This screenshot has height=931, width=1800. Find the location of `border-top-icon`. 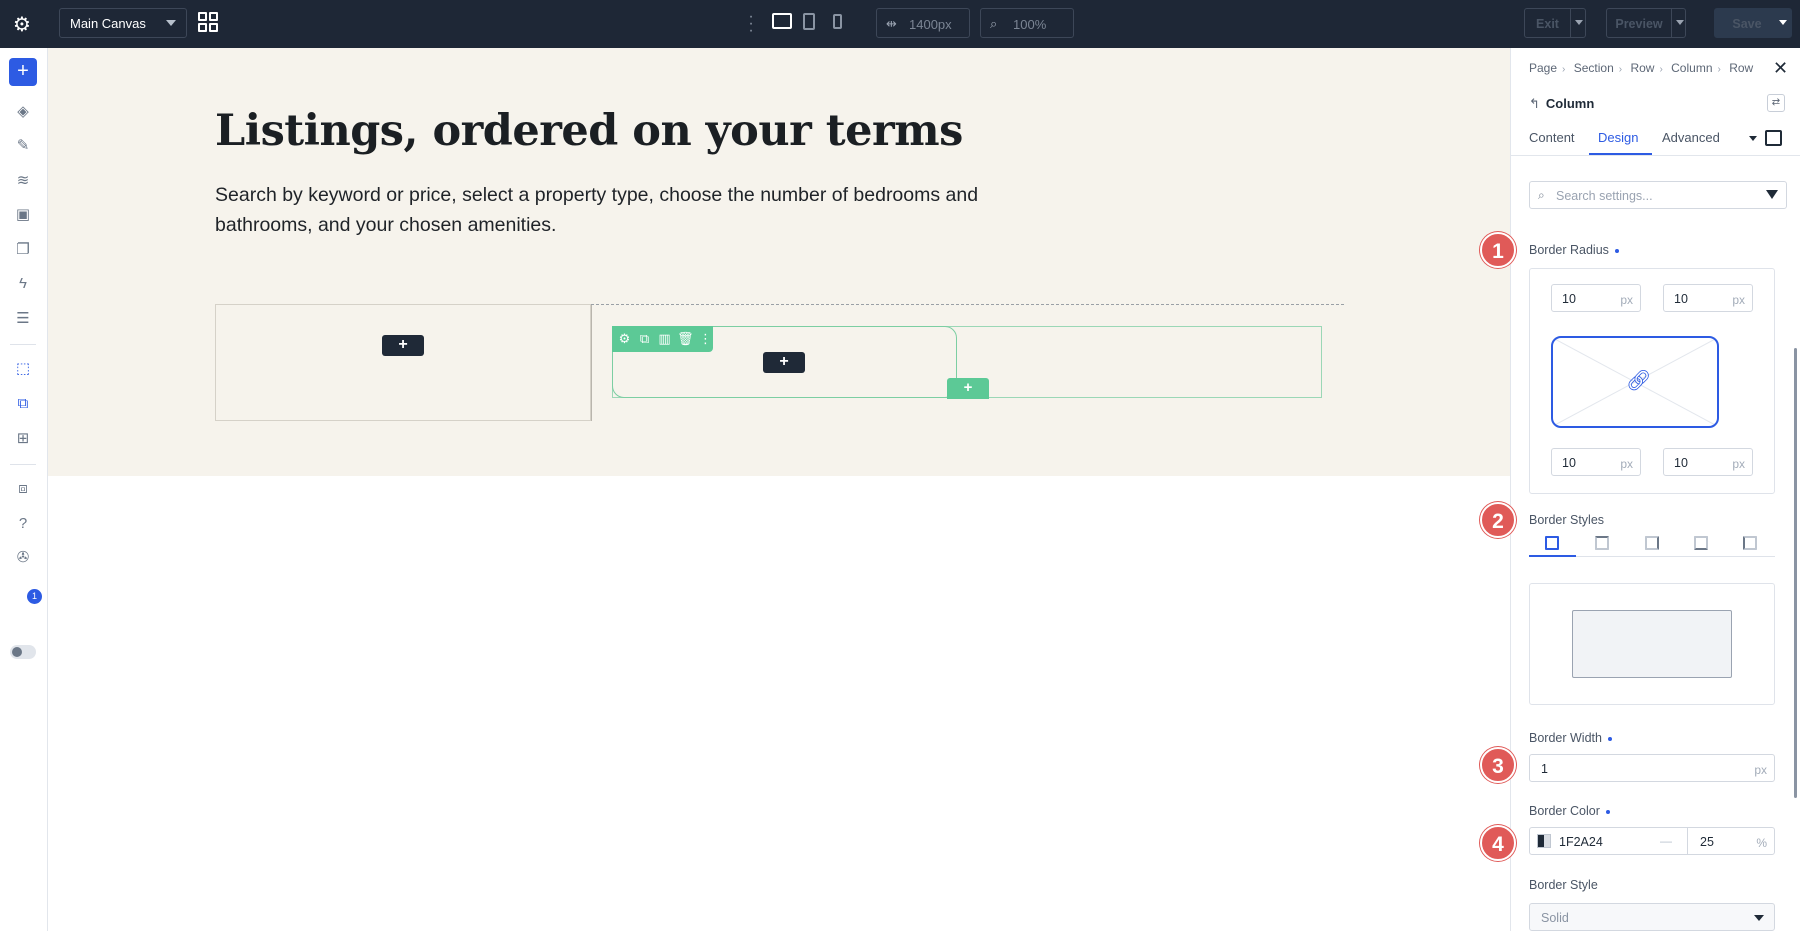

border-top-icon is located at coordinates (1602, 543).